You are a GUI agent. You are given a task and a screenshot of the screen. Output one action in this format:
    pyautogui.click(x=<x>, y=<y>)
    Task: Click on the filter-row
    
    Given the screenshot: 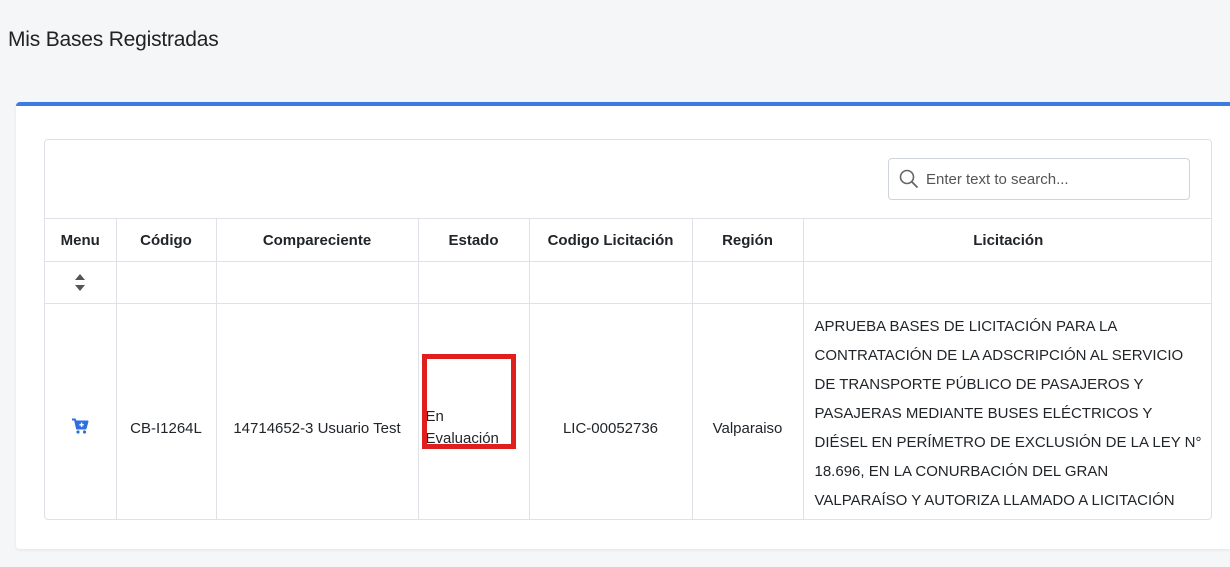 What is the action you would take?
    pyautogui.click(x=628, y=282)
    